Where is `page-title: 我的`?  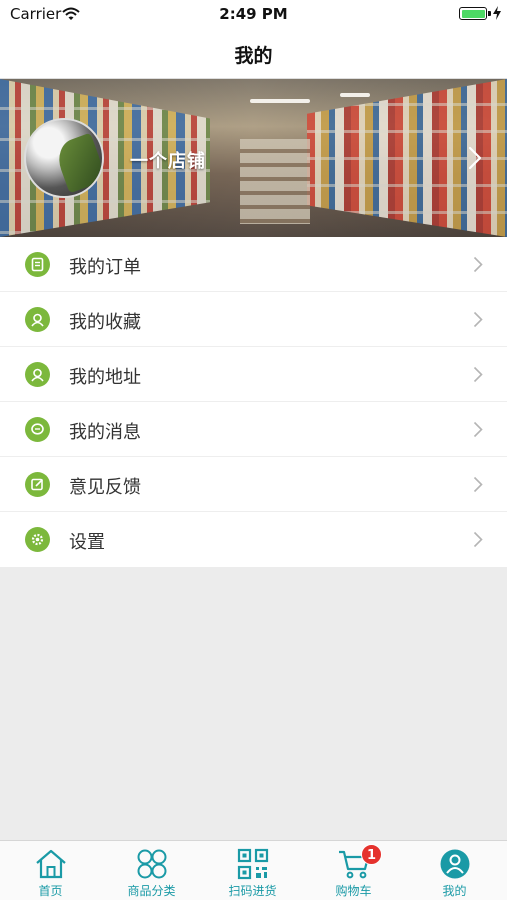 page-title: 我的 is located at coordinates (253, 56).